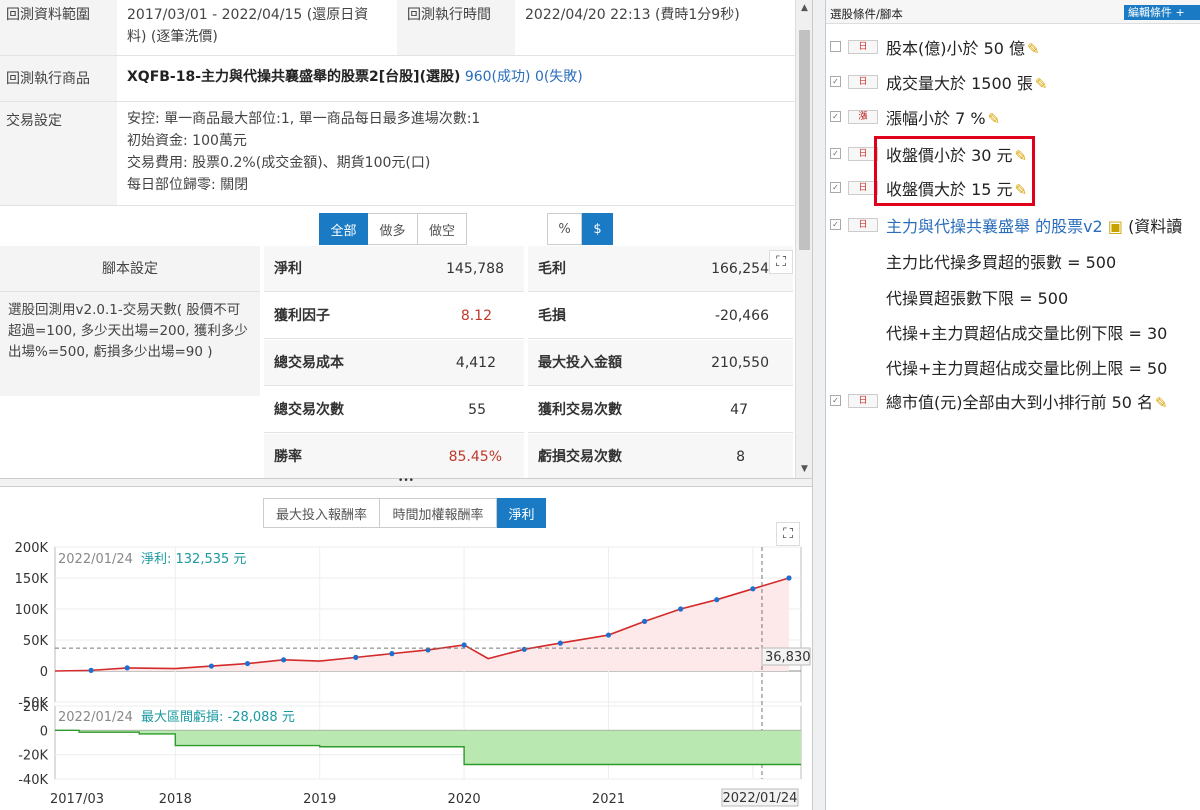  What do you see at coordinates (58, 153) in the screenshot?
I see `trade-label: 交易設定` at bounding box center [58, 153].